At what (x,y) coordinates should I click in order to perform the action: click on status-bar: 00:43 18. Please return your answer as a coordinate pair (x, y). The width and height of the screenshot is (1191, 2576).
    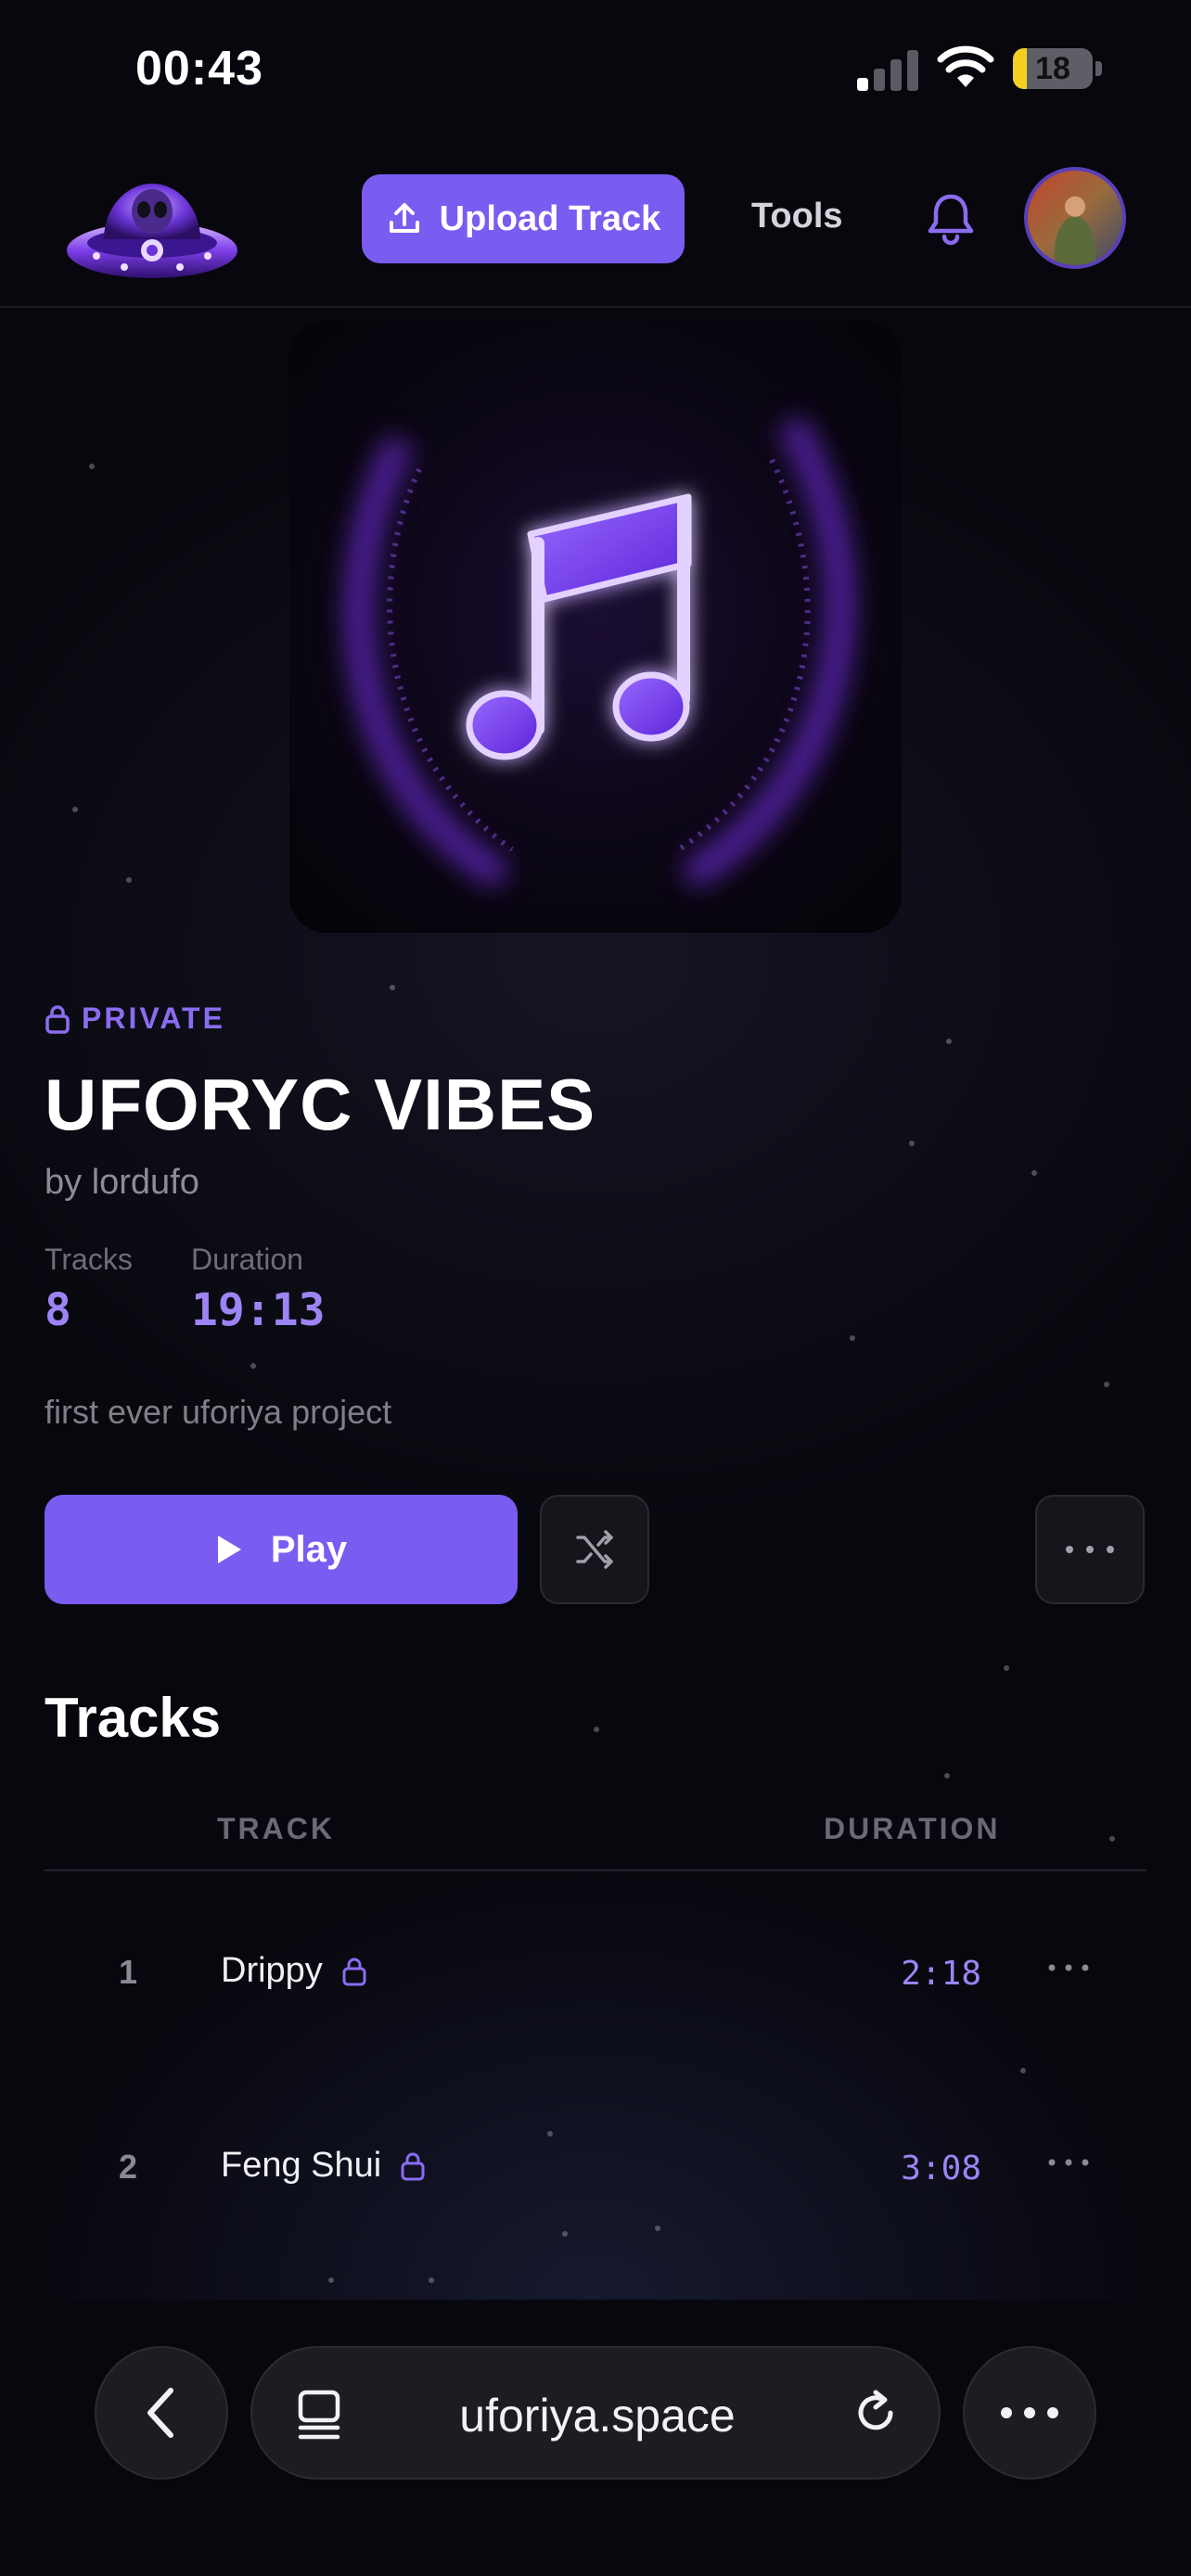
    Looking at the image, I should click on (595, 69).